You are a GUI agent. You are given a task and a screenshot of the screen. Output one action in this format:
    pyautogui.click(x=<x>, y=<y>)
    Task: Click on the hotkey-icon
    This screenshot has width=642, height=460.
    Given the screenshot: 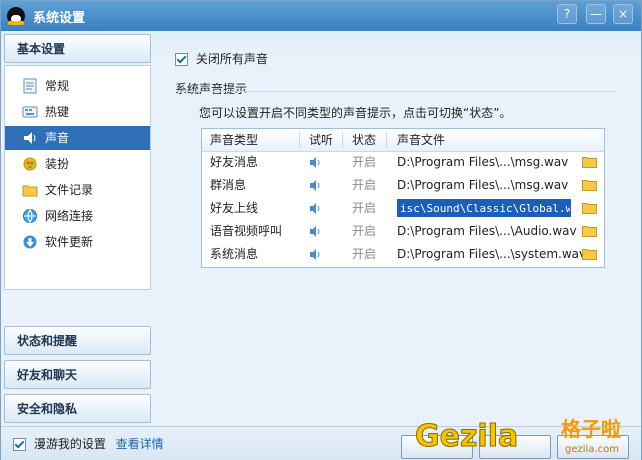 What is the action you would take?
    pyautogui.click(x=30, y=112)
    